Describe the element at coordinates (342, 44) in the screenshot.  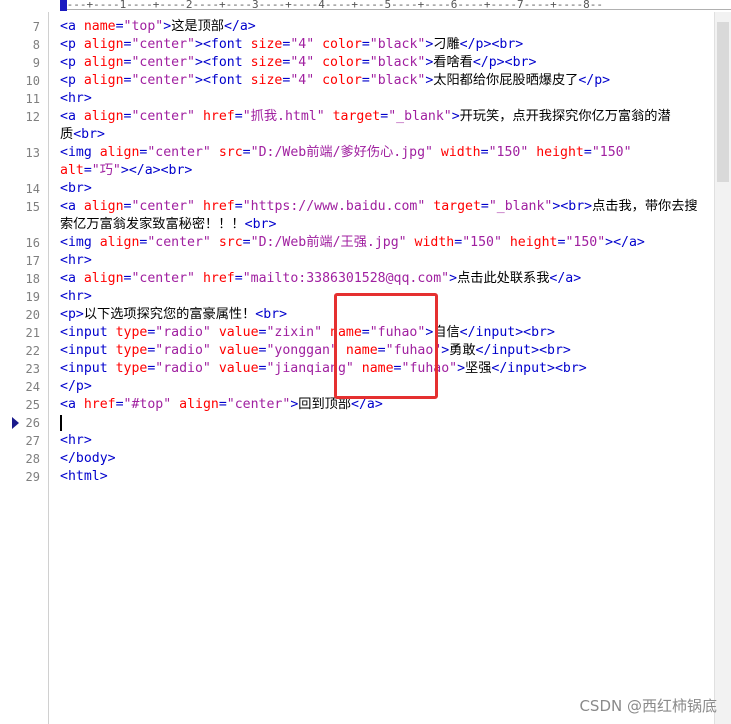
I see `code-token: color` at that location.